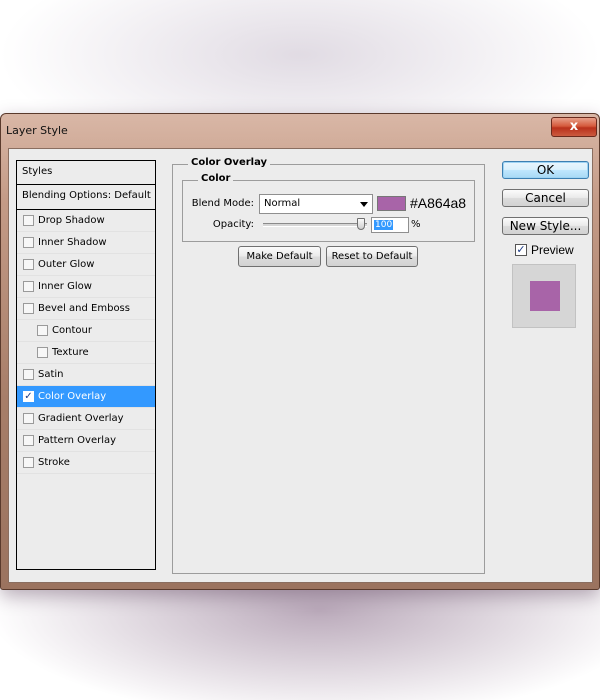  I want to click on style-item-color-overlay: ✓ Color Overlay, so click(86, 397).